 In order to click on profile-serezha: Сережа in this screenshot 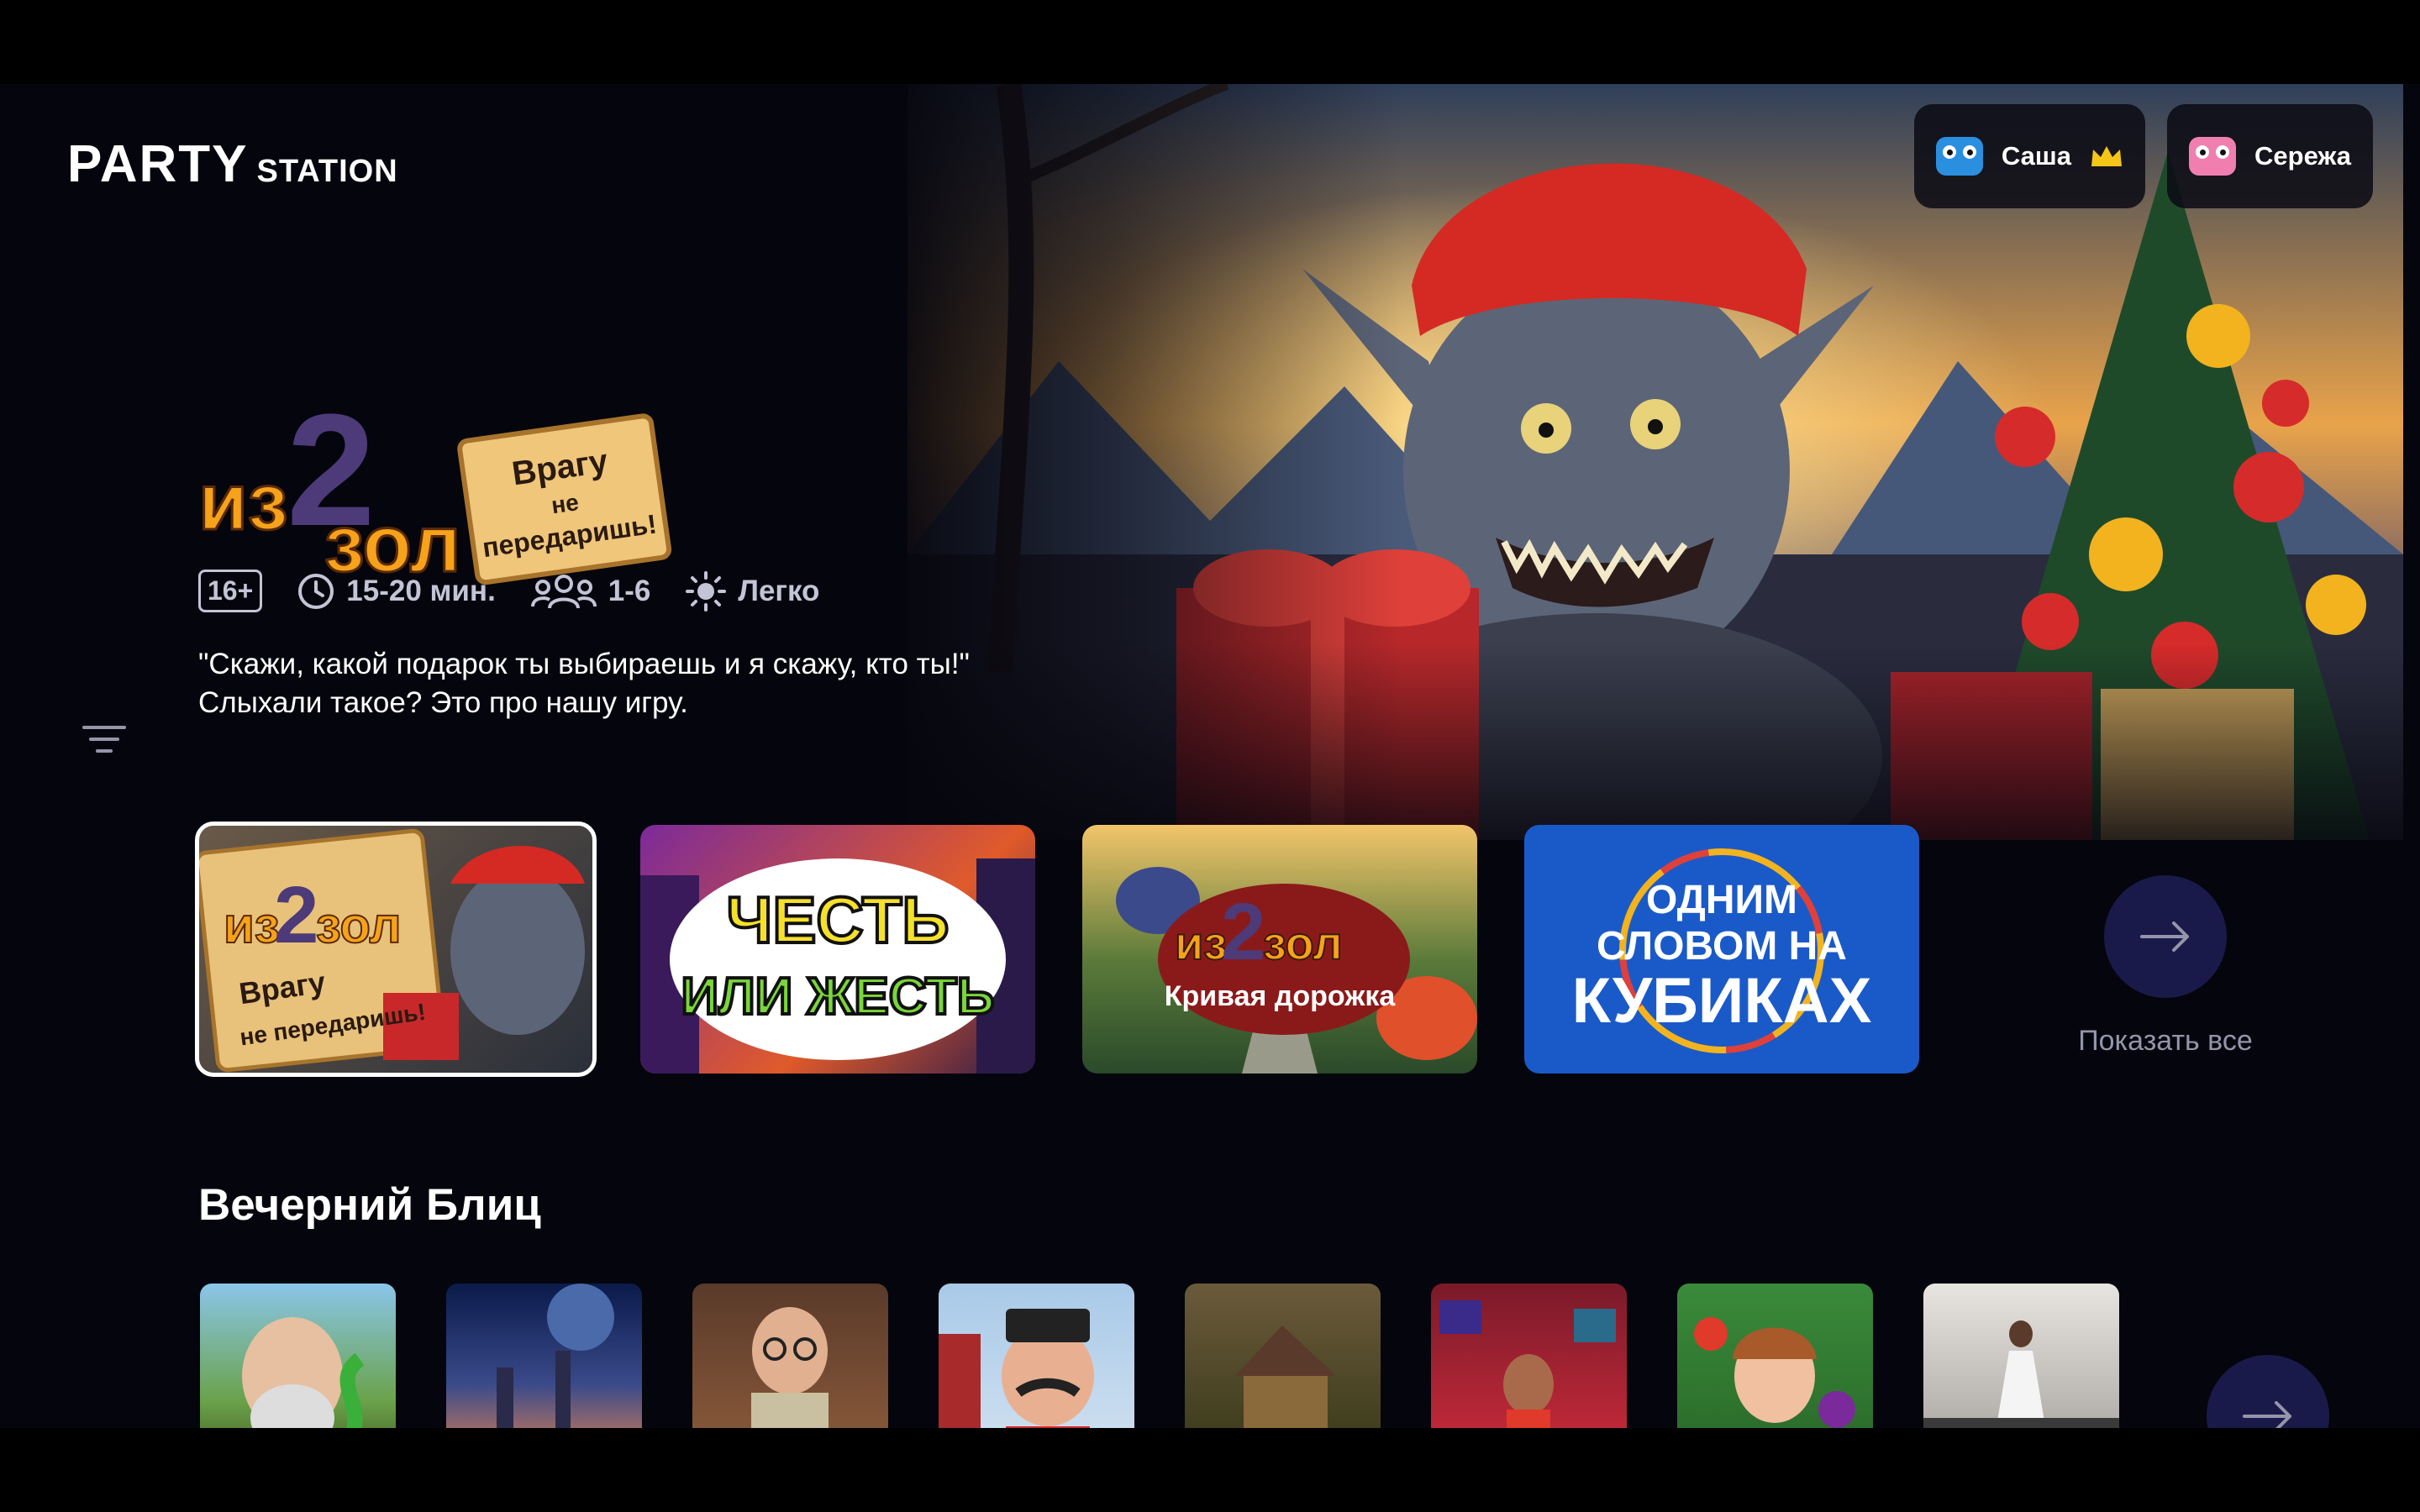, I will do `click(2270, 156)`.